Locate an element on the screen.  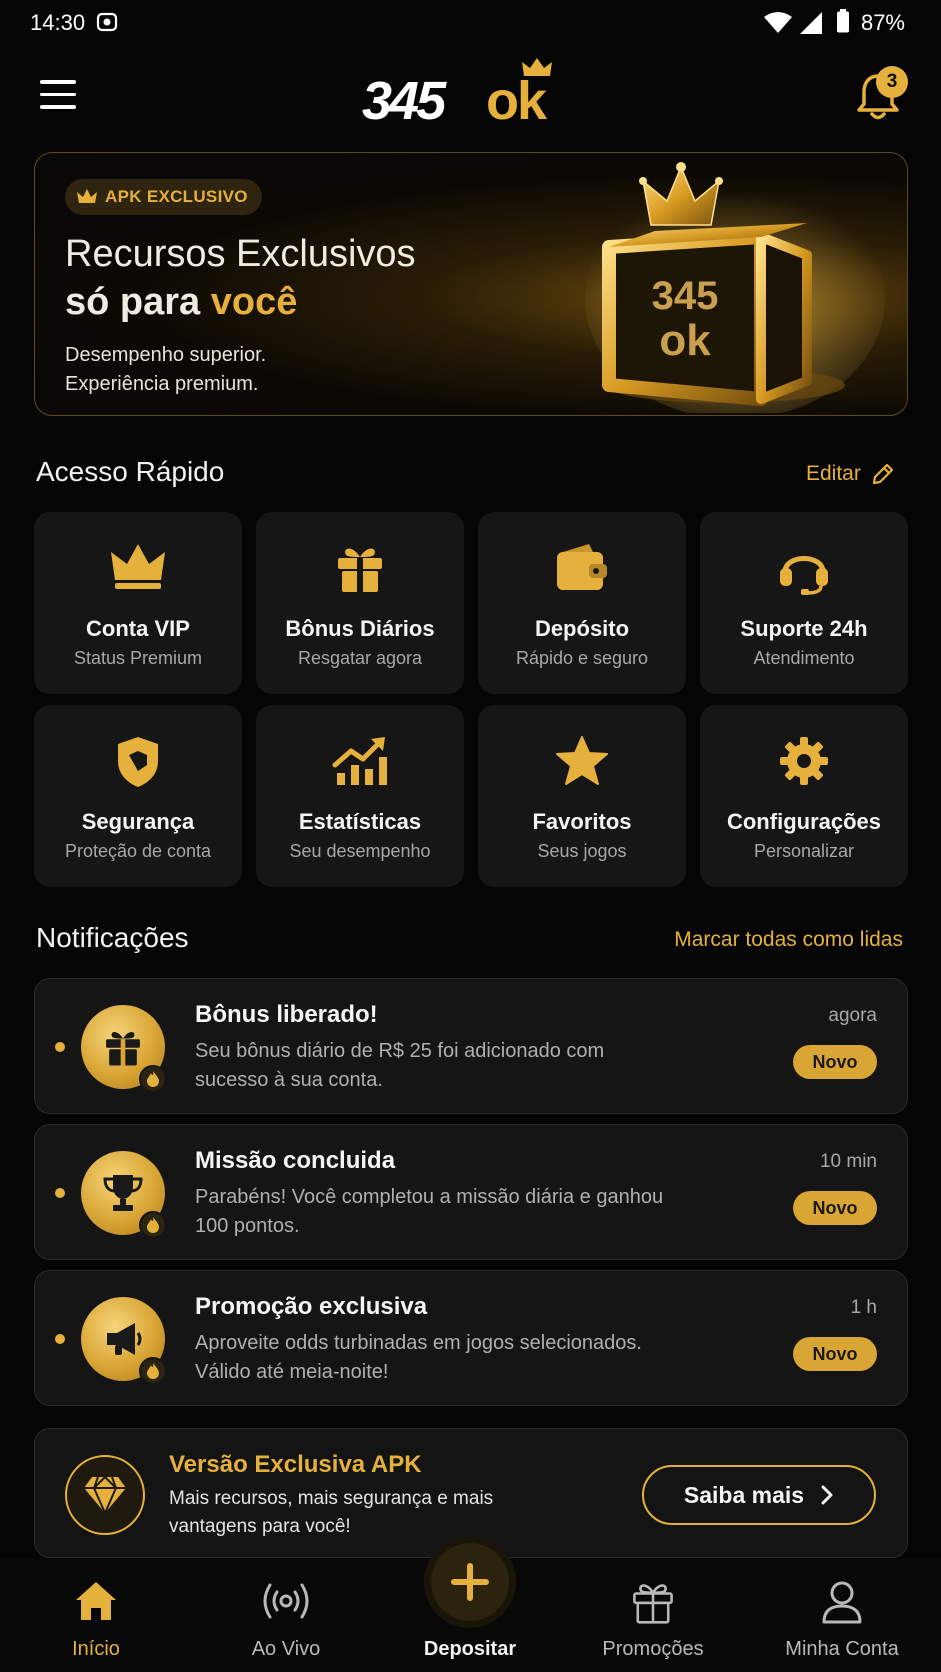
notification-title: Bônus liberado! is located at coordinates (286, 1014).